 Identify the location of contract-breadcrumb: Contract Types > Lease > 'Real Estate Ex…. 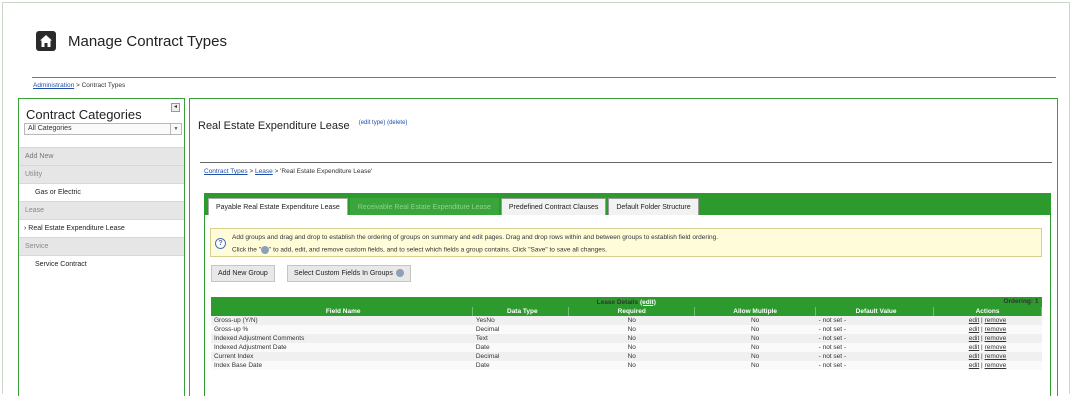
(288, 171).